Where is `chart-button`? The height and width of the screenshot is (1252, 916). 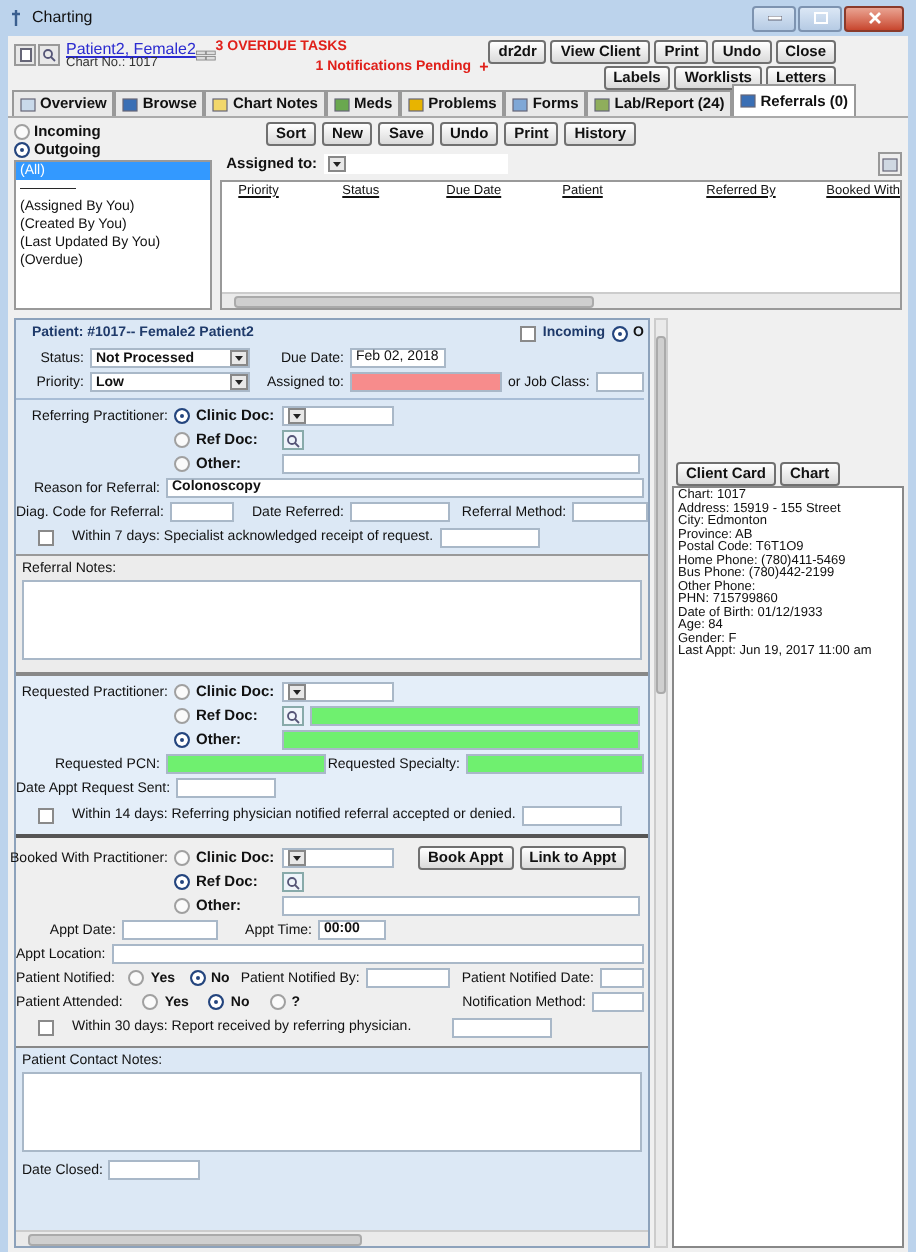
chart-button is located at coordinates (25, 55).